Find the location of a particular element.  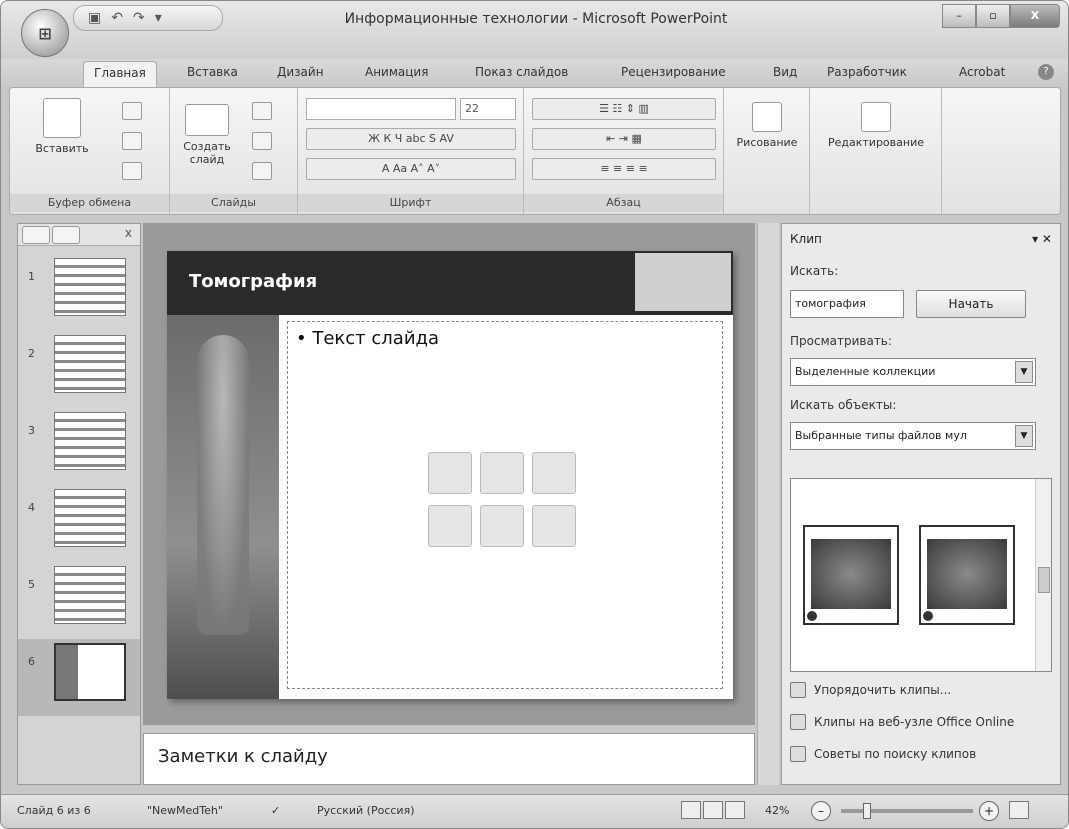

language: Русский (Россия) is located at coordinates (366, 810).